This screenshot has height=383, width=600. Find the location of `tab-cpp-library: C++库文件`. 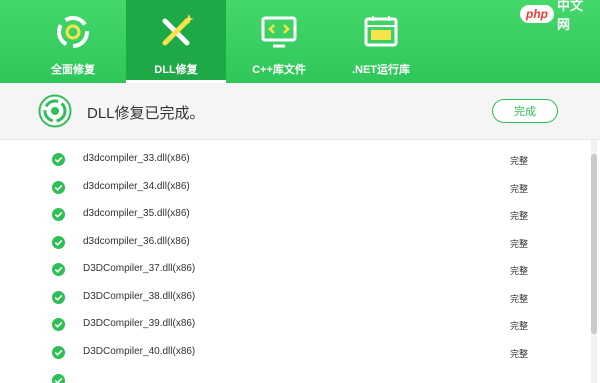

tab-cpp-library: C++库文件 is located at coordinates (279, 41).